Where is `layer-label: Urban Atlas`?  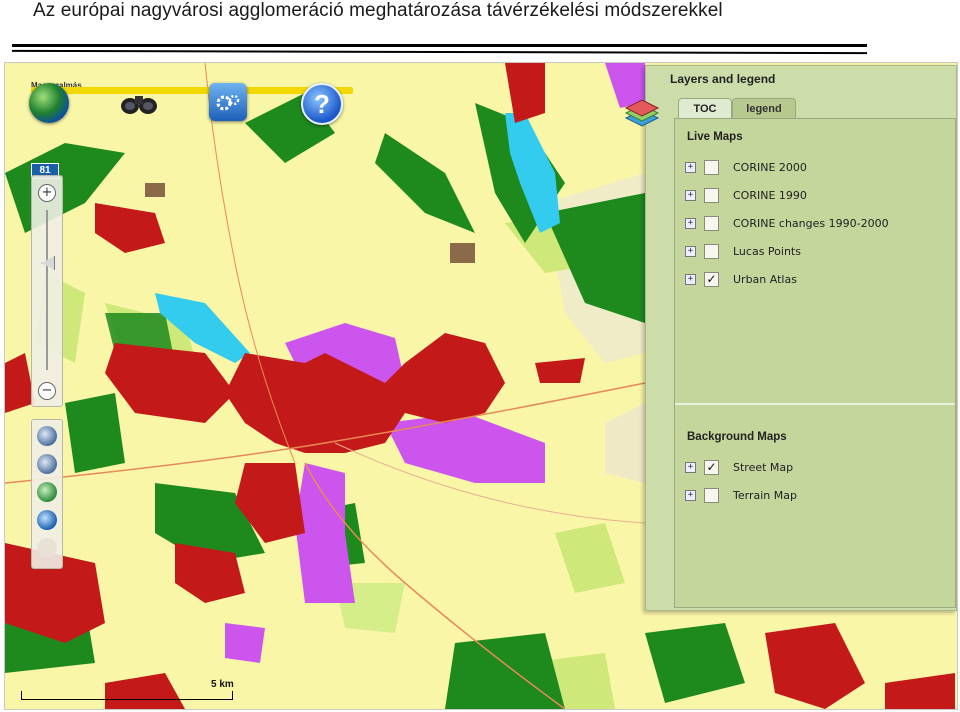
layer-label: Urban Atlas is located at coordinates (765, 279).